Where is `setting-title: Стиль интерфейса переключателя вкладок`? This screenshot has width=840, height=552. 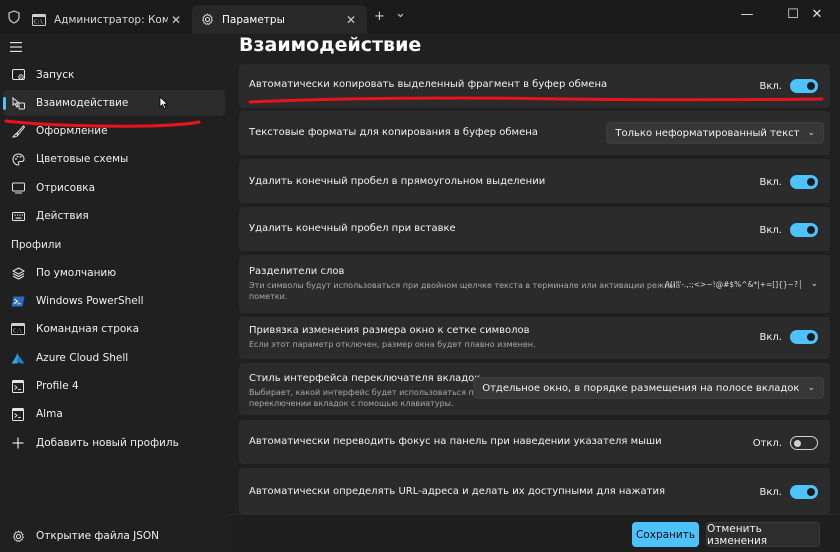 setting-title: Стиль интерфейса переключателя вкладок is located at coordinates (365, 378).